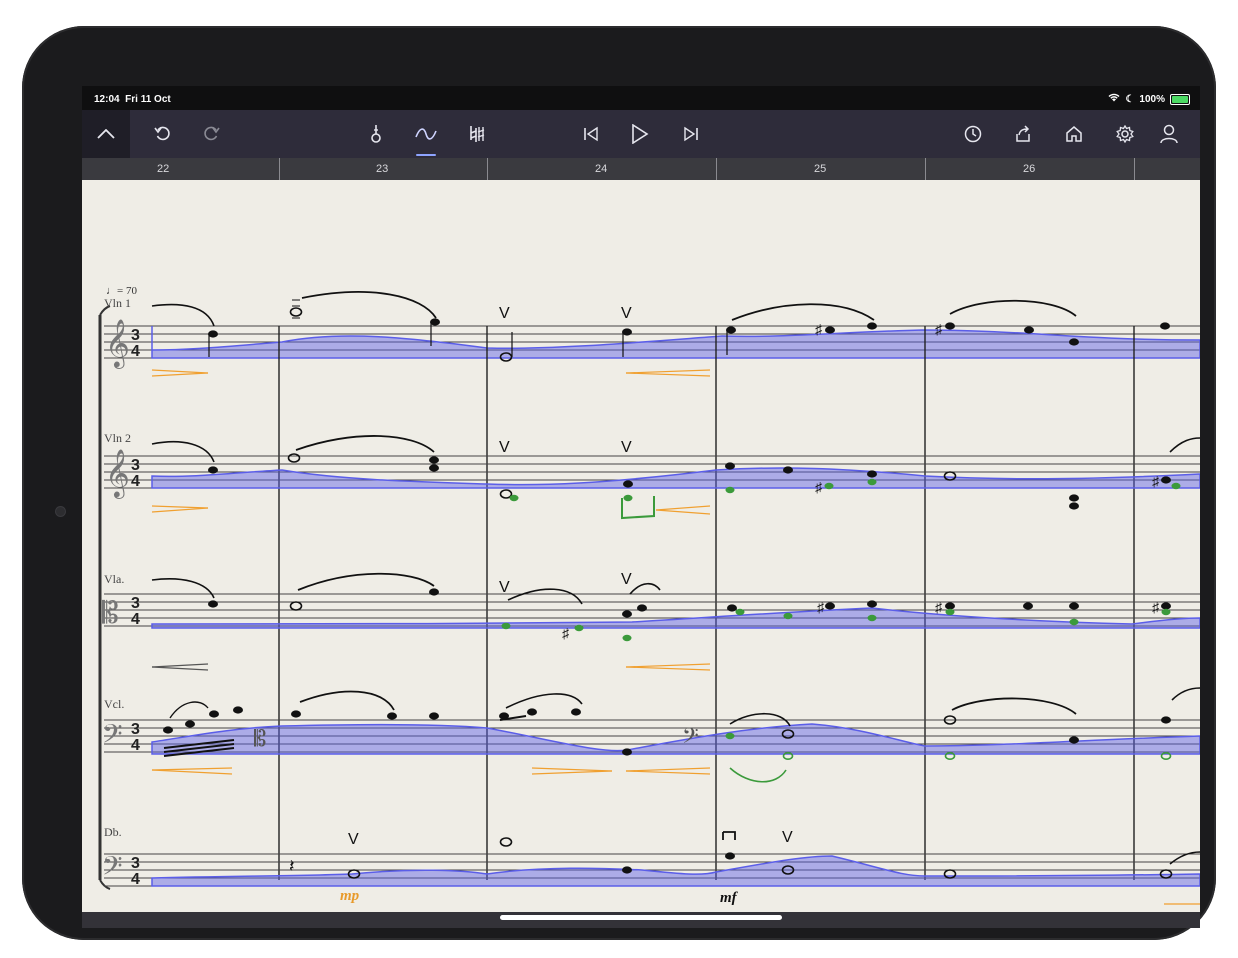 The image size is (1238, 958). I want to click on staff-db: Db. 𝄢 3 4 𝄽 V V mp mf, so click(651, 865).